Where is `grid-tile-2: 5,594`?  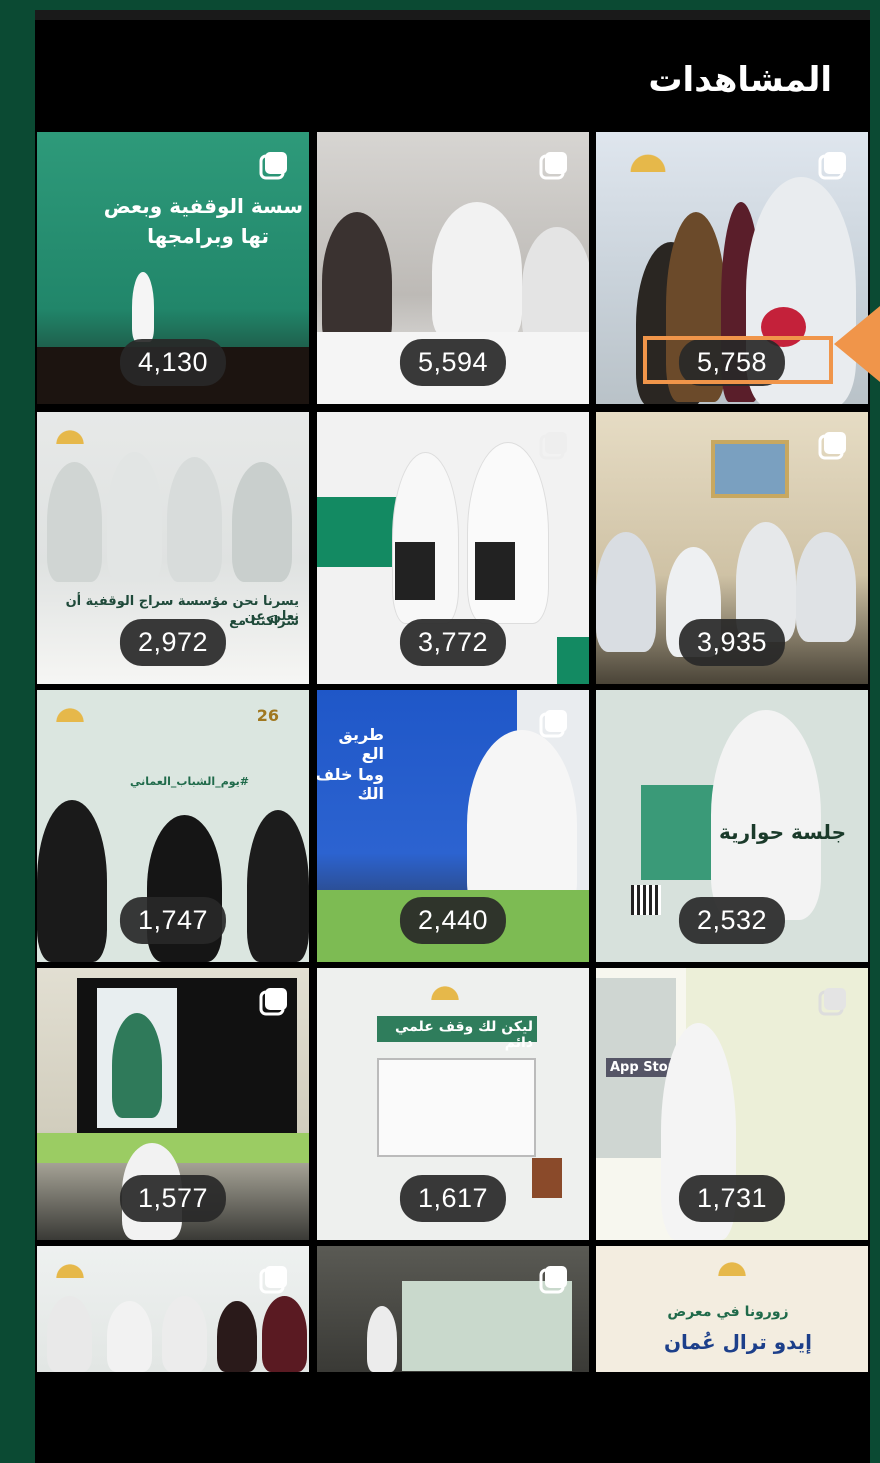
grid-tile-2: 5,594 is located at coordinates (453, 268).